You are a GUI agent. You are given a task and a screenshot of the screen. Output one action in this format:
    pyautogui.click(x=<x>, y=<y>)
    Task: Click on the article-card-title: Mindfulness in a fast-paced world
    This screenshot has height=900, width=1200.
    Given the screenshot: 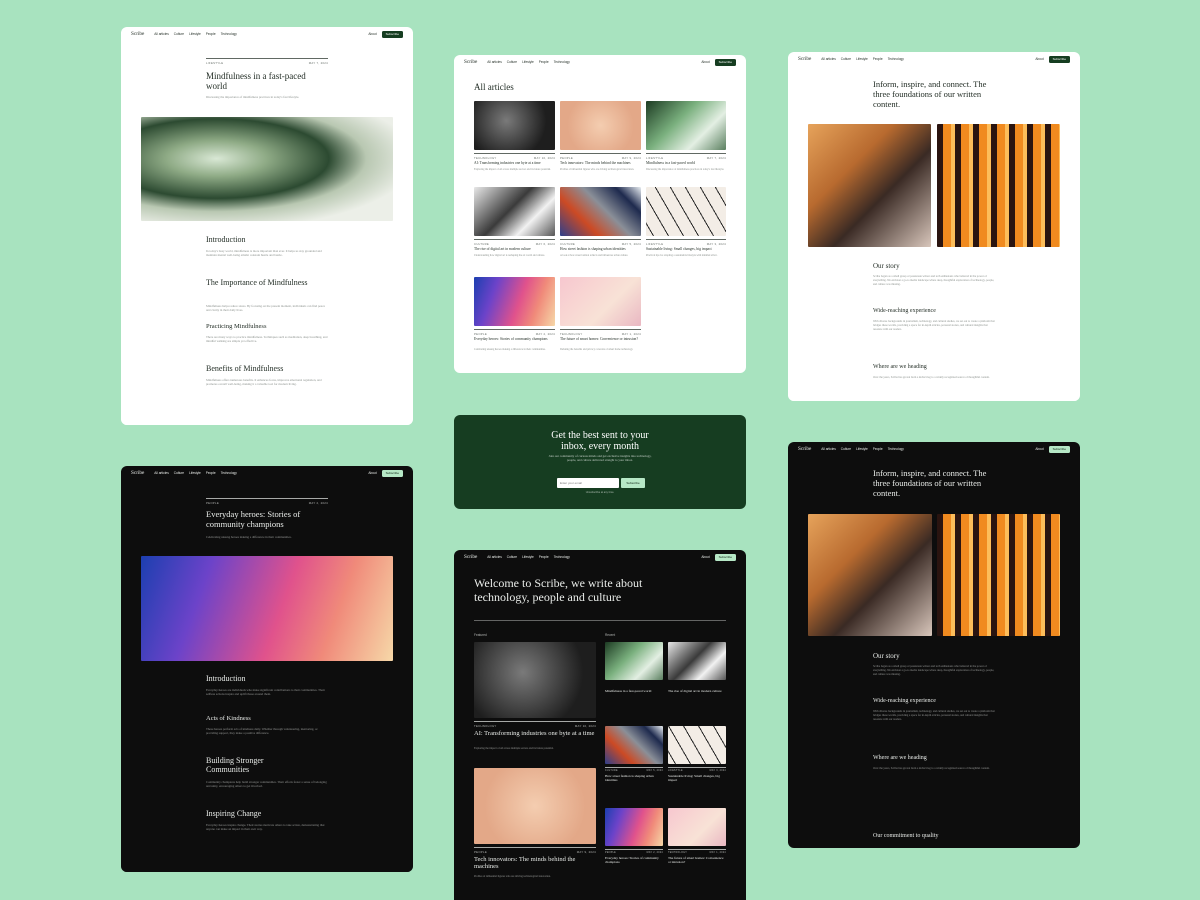 What is the action you would take?
    pyautogui.click(x=686, y=163)
    